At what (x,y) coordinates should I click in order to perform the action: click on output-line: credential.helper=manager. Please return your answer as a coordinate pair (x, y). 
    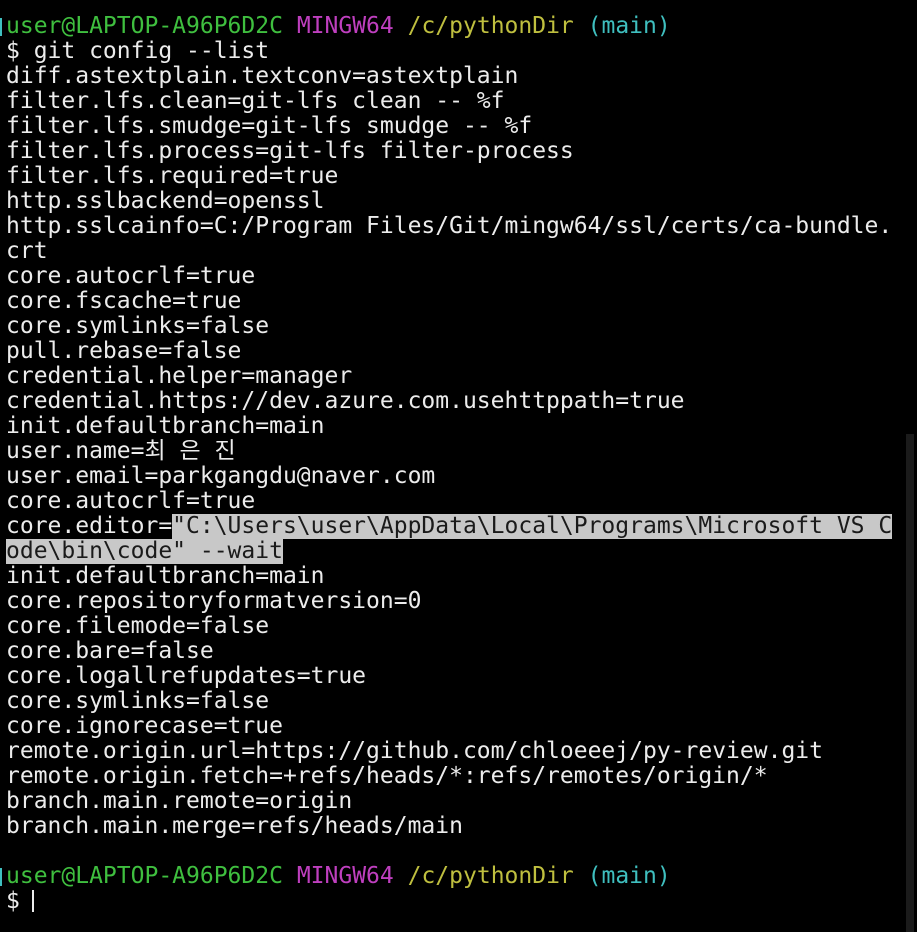
    Looking at the image, I should click on (179, 376).